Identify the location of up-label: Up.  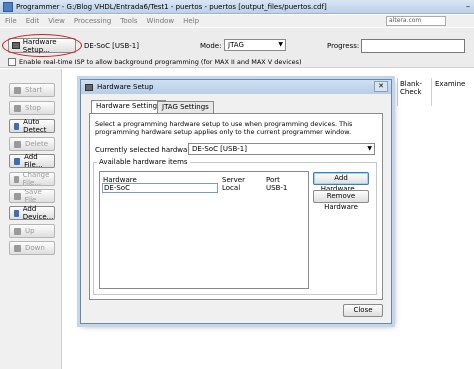
(30, 231).